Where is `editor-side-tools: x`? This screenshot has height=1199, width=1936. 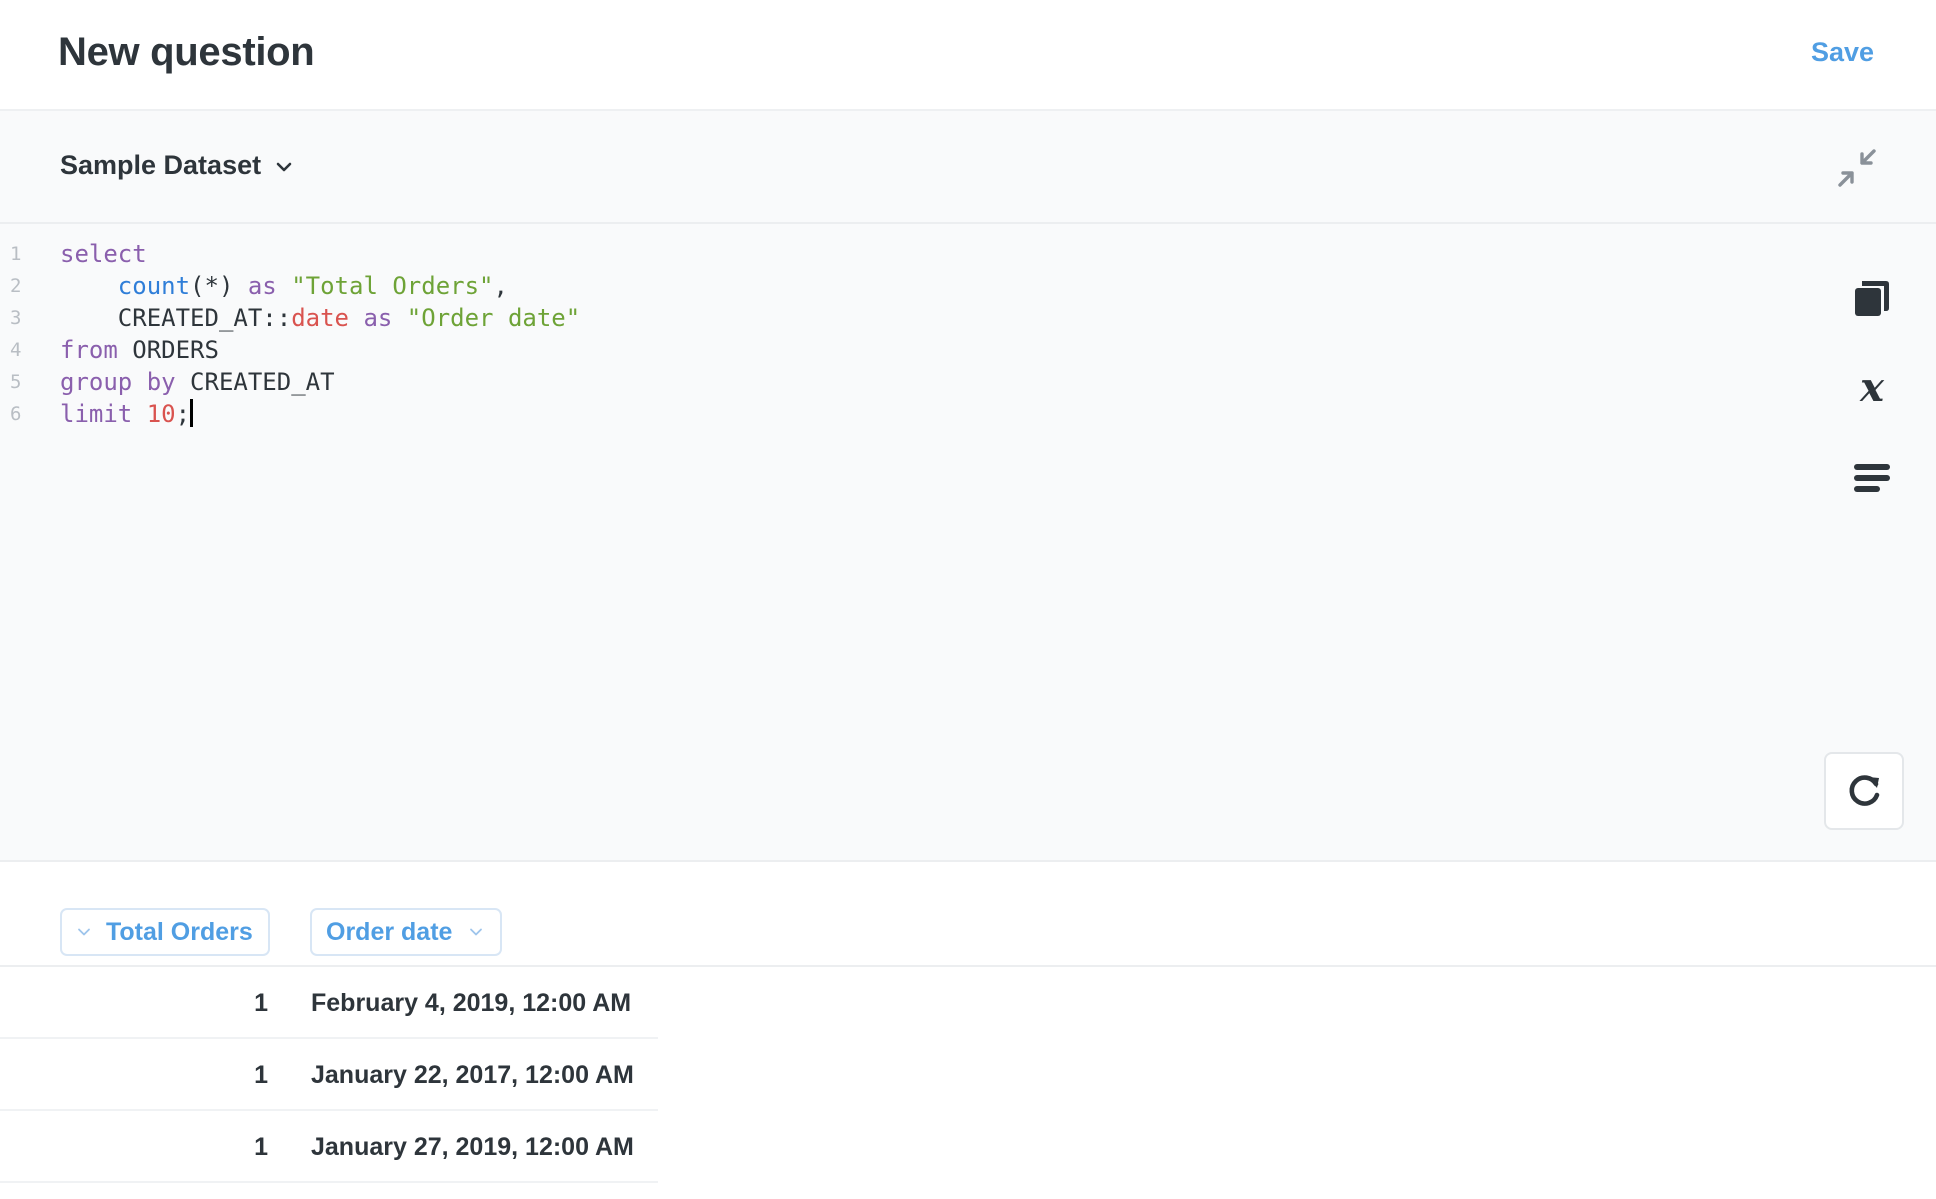
editor-side-tools: x is located at coordinates (1872, 403).